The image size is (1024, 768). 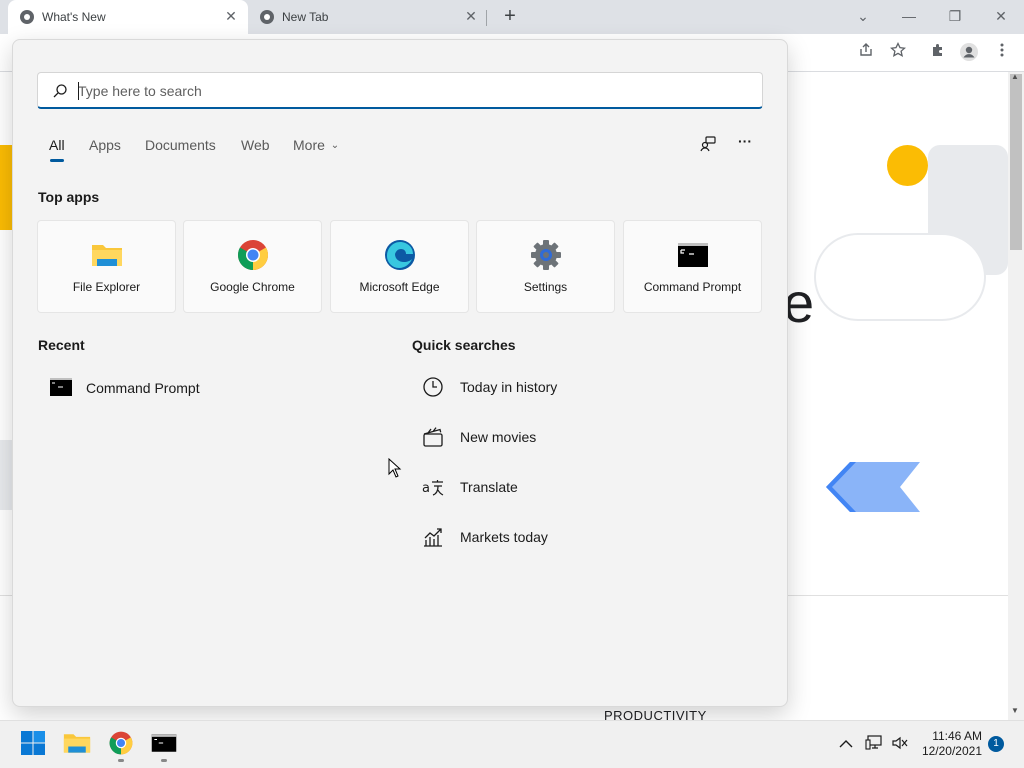 I want to click on quick-search-label: New movies, so click(x=498, y=437).